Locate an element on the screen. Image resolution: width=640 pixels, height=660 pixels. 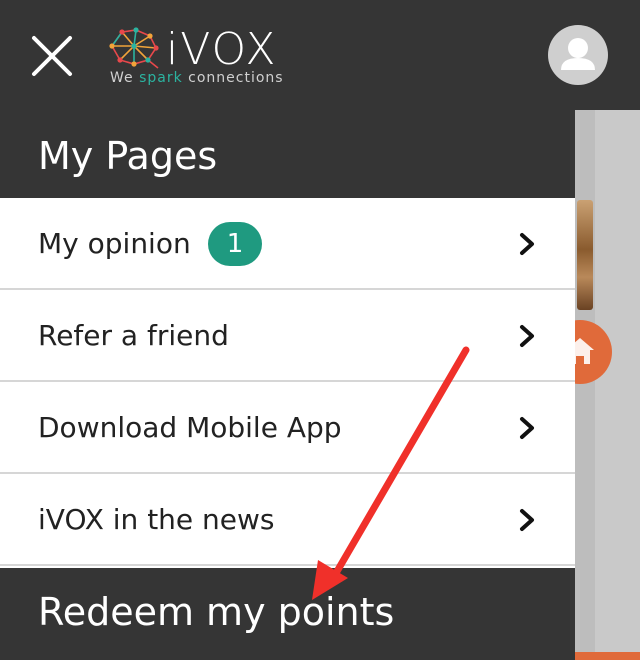
logo-network-icon is located at coordinates (134, 48).